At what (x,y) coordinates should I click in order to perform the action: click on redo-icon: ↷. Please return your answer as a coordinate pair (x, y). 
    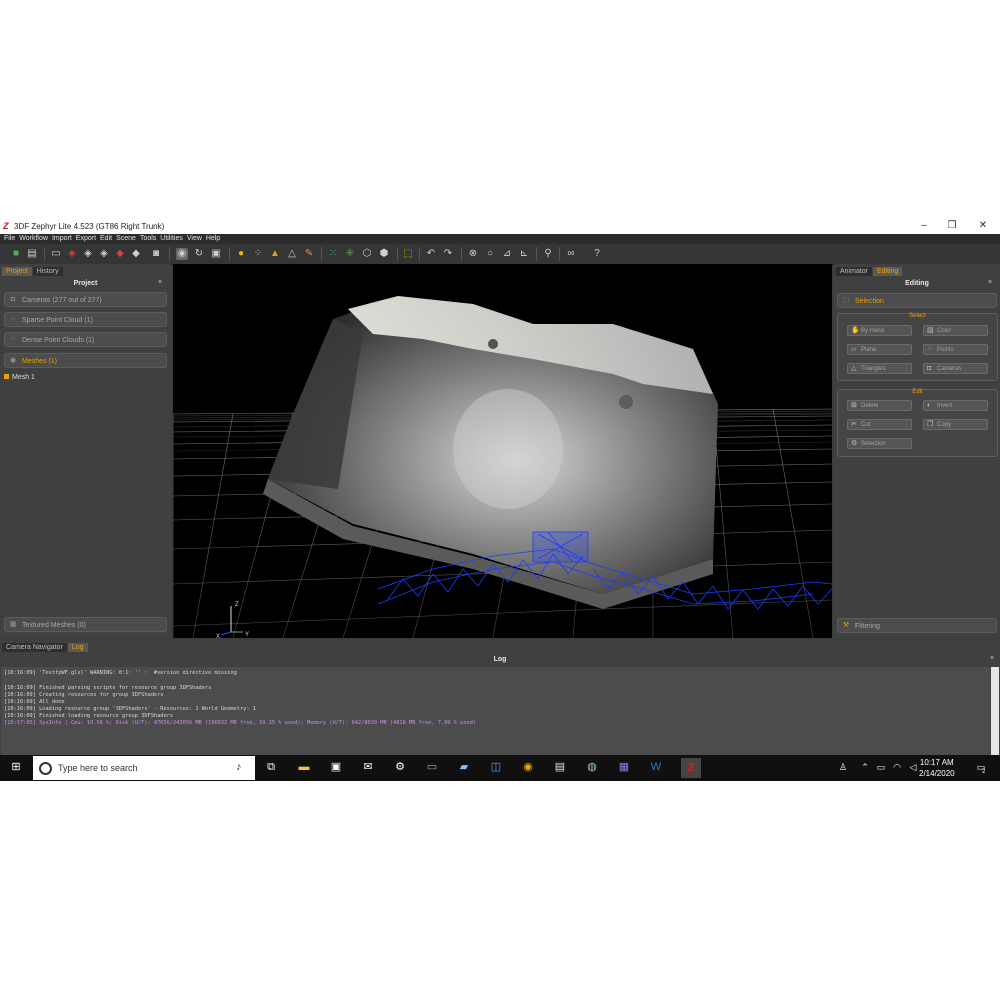
    Looking at the image, I should click on (448, 254).